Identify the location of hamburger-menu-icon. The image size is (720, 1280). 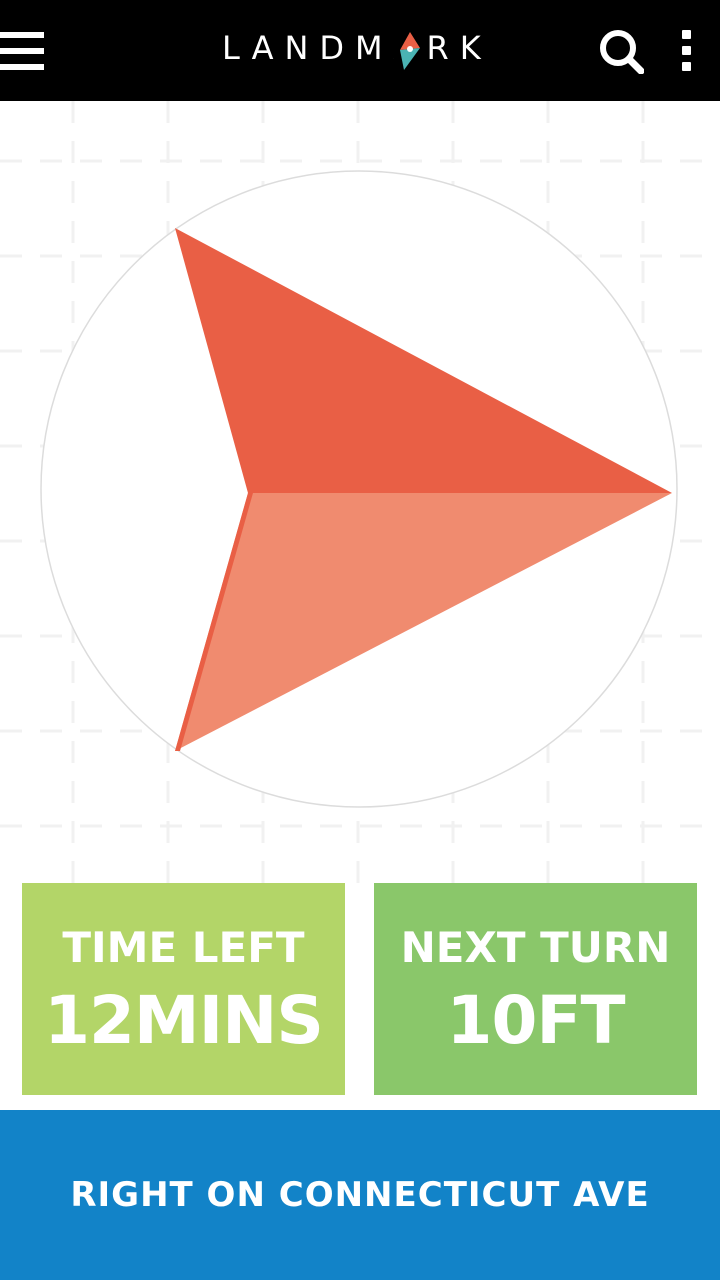
(22, 51).